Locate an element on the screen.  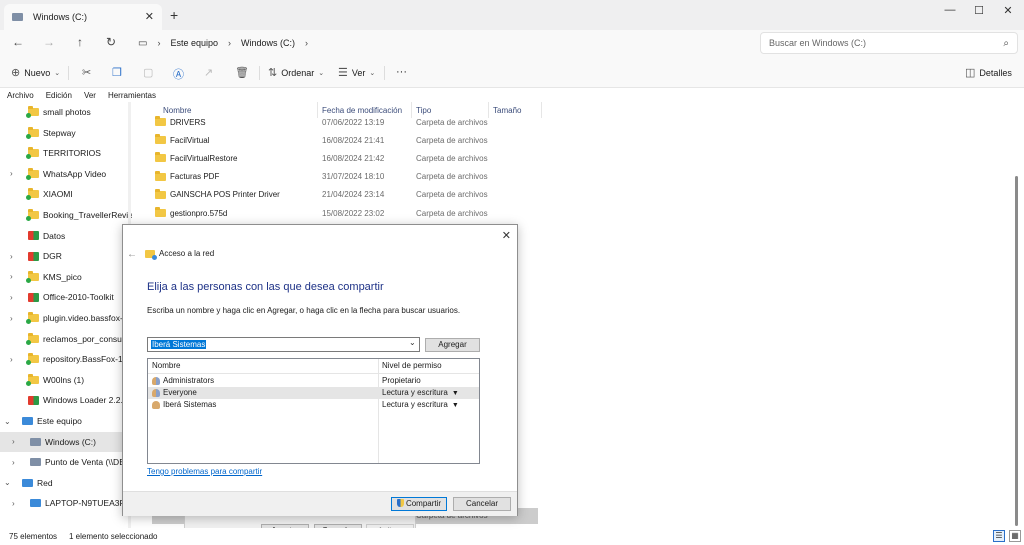
up-icon: ↑ is located at coordinates (80, 42).